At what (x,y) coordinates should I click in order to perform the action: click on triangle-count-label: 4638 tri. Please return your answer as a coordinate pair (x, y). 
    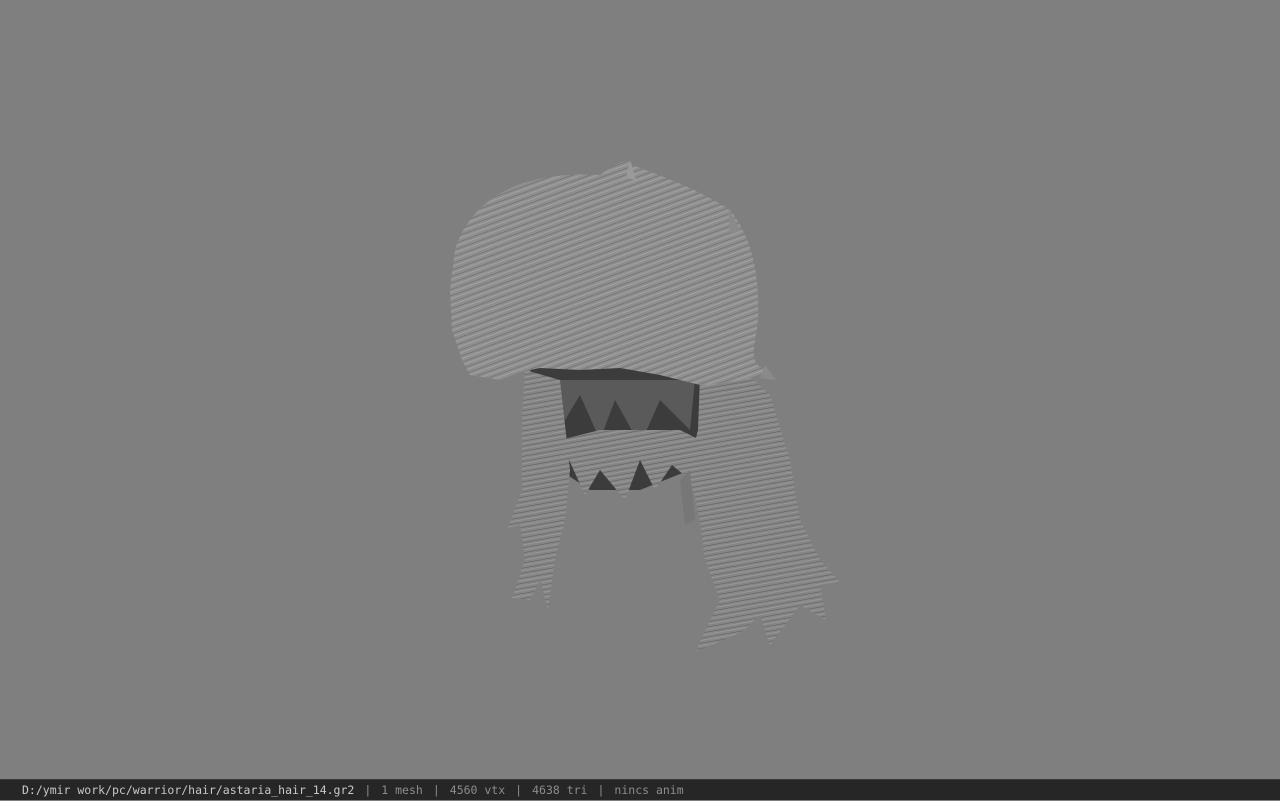
    Looking at the image, I should click on (560, 789).